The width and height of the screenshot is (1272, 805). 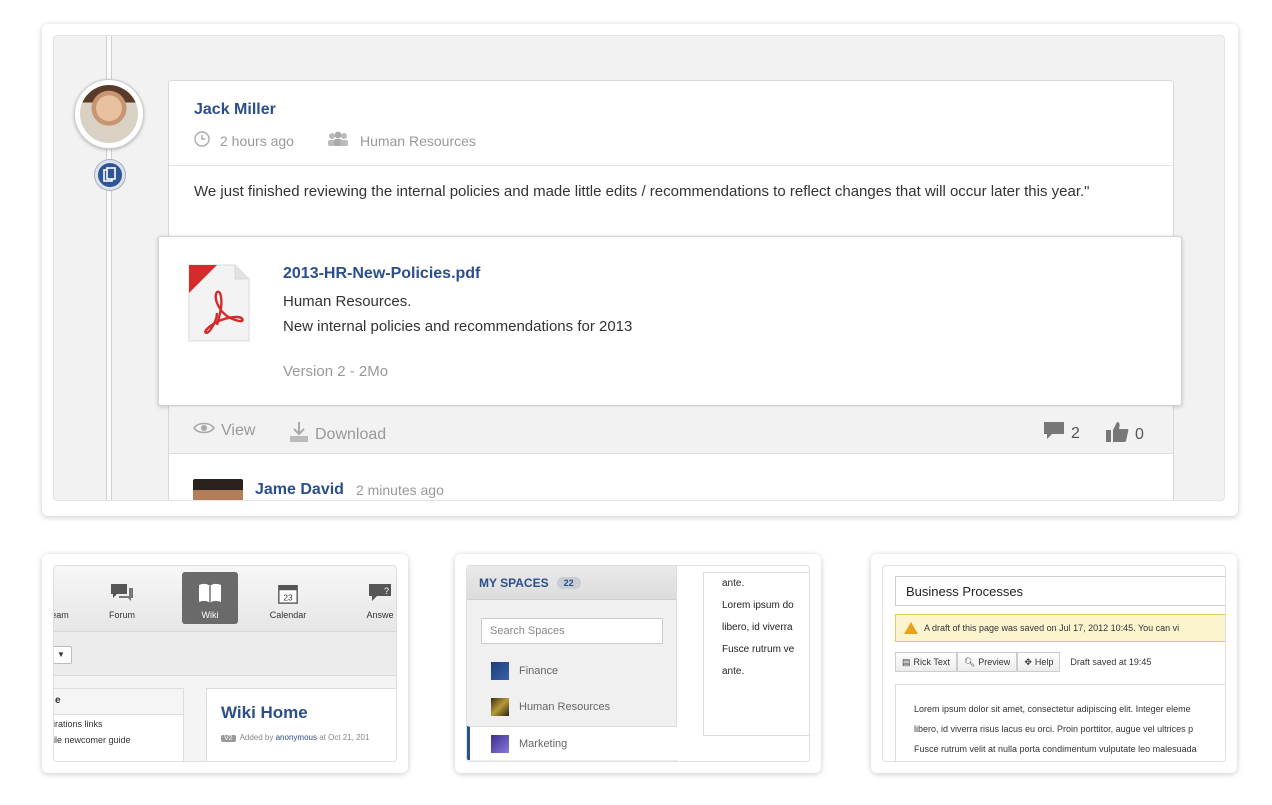 I want to click on tree-item: irations links, so click(x=118, y=723).